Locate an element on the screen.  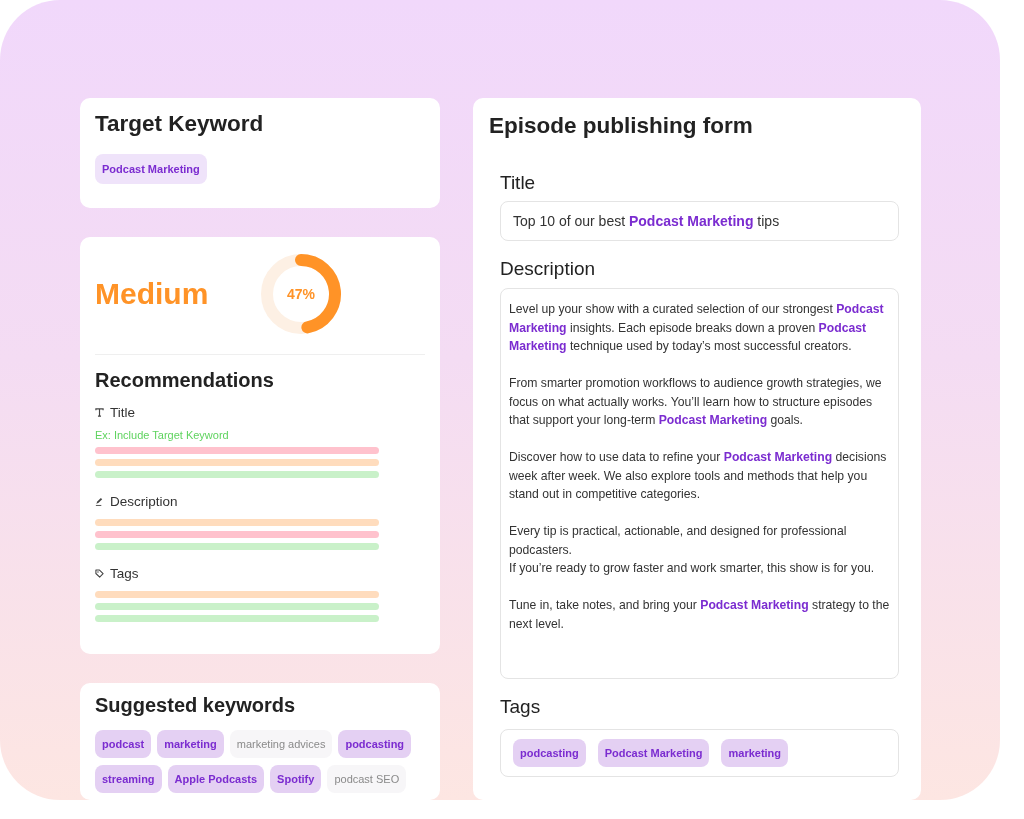
field-label: Title is located at coordinates (518, 183).